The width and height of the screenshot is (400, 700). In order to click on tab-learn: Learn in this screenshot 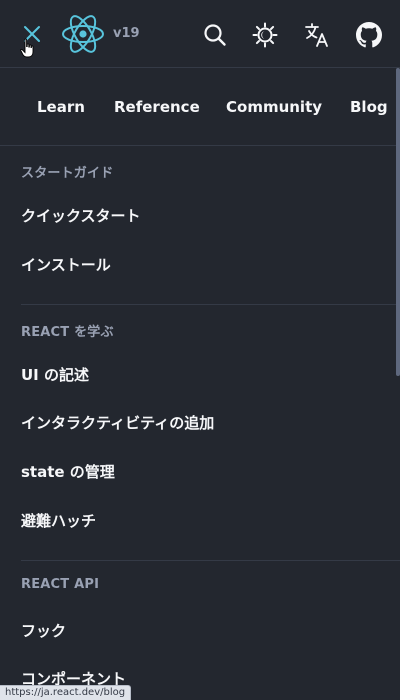, I will do `click(61, 107)`.